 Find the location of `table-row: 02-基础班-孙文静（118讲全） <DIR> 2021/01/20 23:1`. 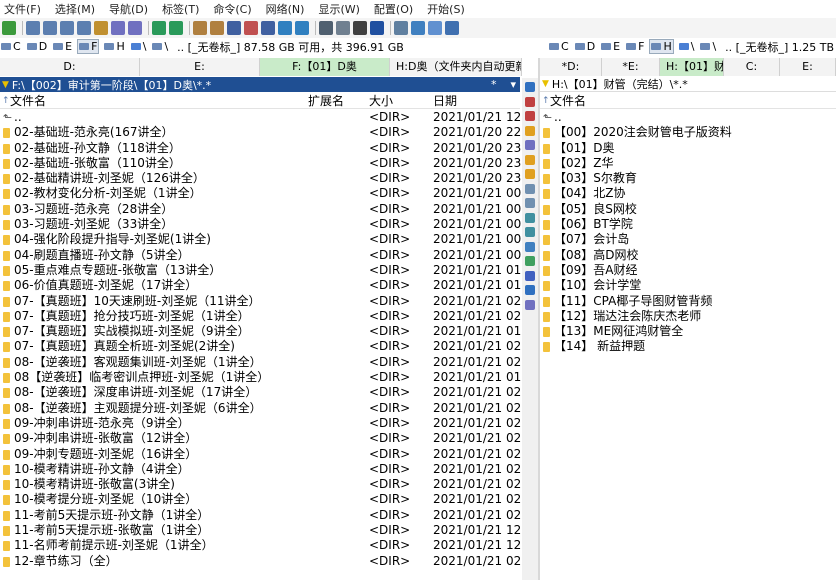

table-row: 02-基础班-孙文静（118讲全） <DIR> 2021/01/20 23:1 is located at coordinates (261, 148).